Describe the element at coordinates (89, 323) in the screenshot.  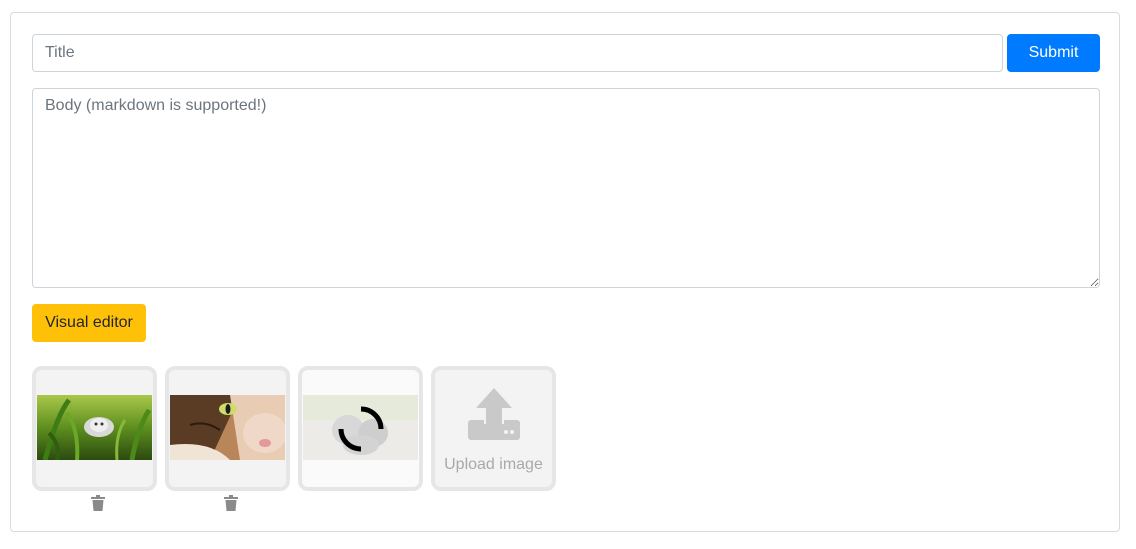
I see `visual-editor-button: Visual editor` at that location.